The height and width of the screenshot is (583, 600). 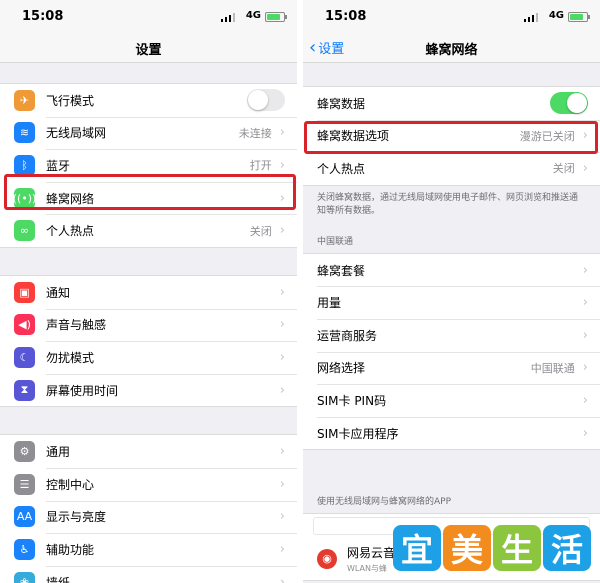 I want to click on row-label: 蓝牙, so click(x=58, y=165).